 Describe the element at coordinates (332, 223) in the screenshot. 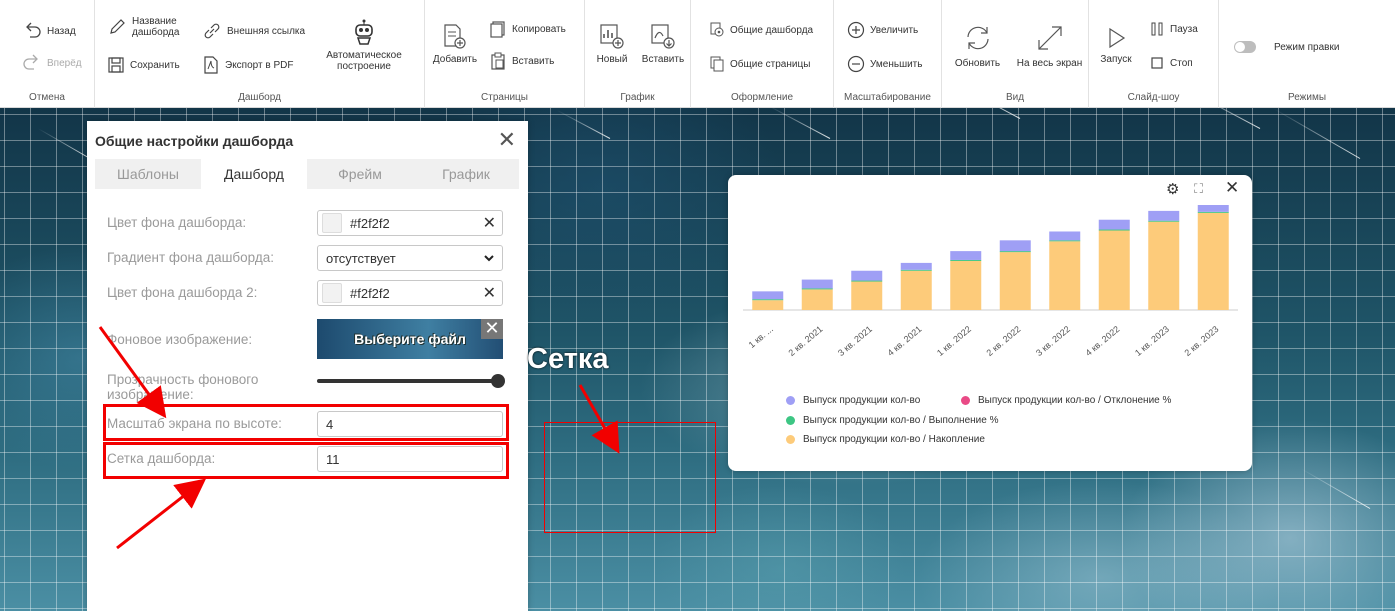

I see `color-swatch` at that location.